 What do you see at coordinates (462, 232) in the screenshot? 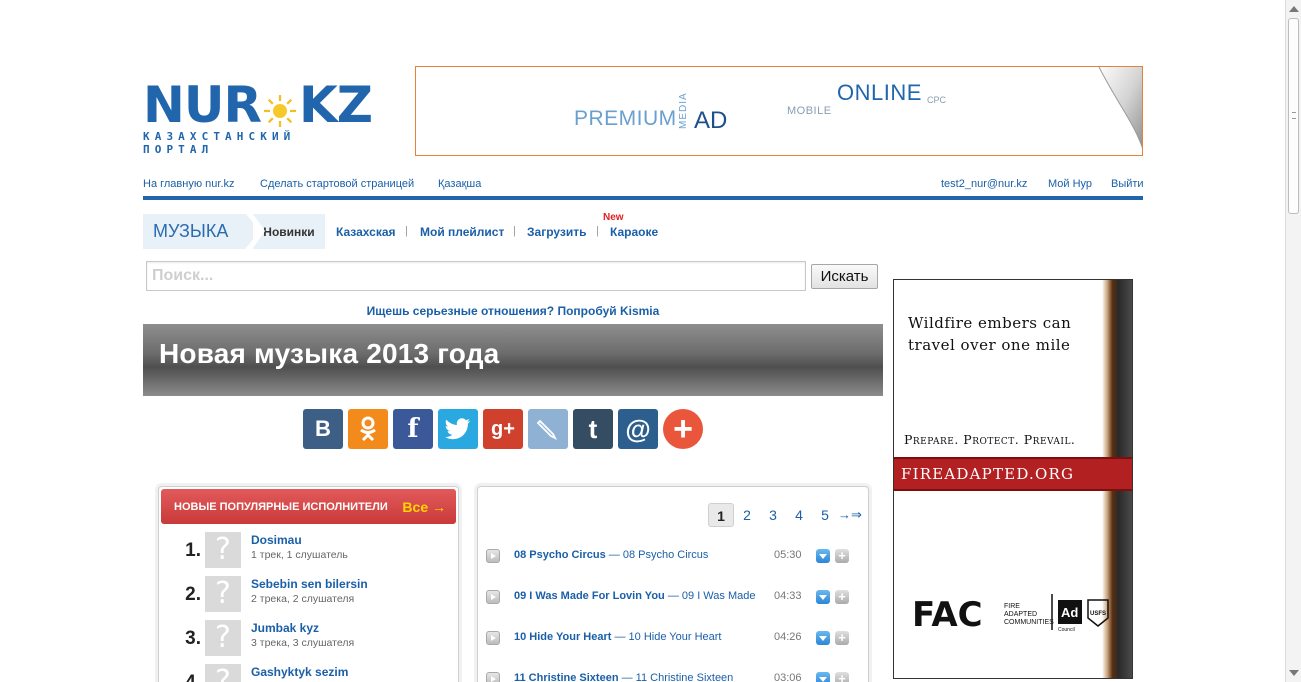
I see `tab-my-playlist: Мой плейлист` at bounding box center [462, 232].